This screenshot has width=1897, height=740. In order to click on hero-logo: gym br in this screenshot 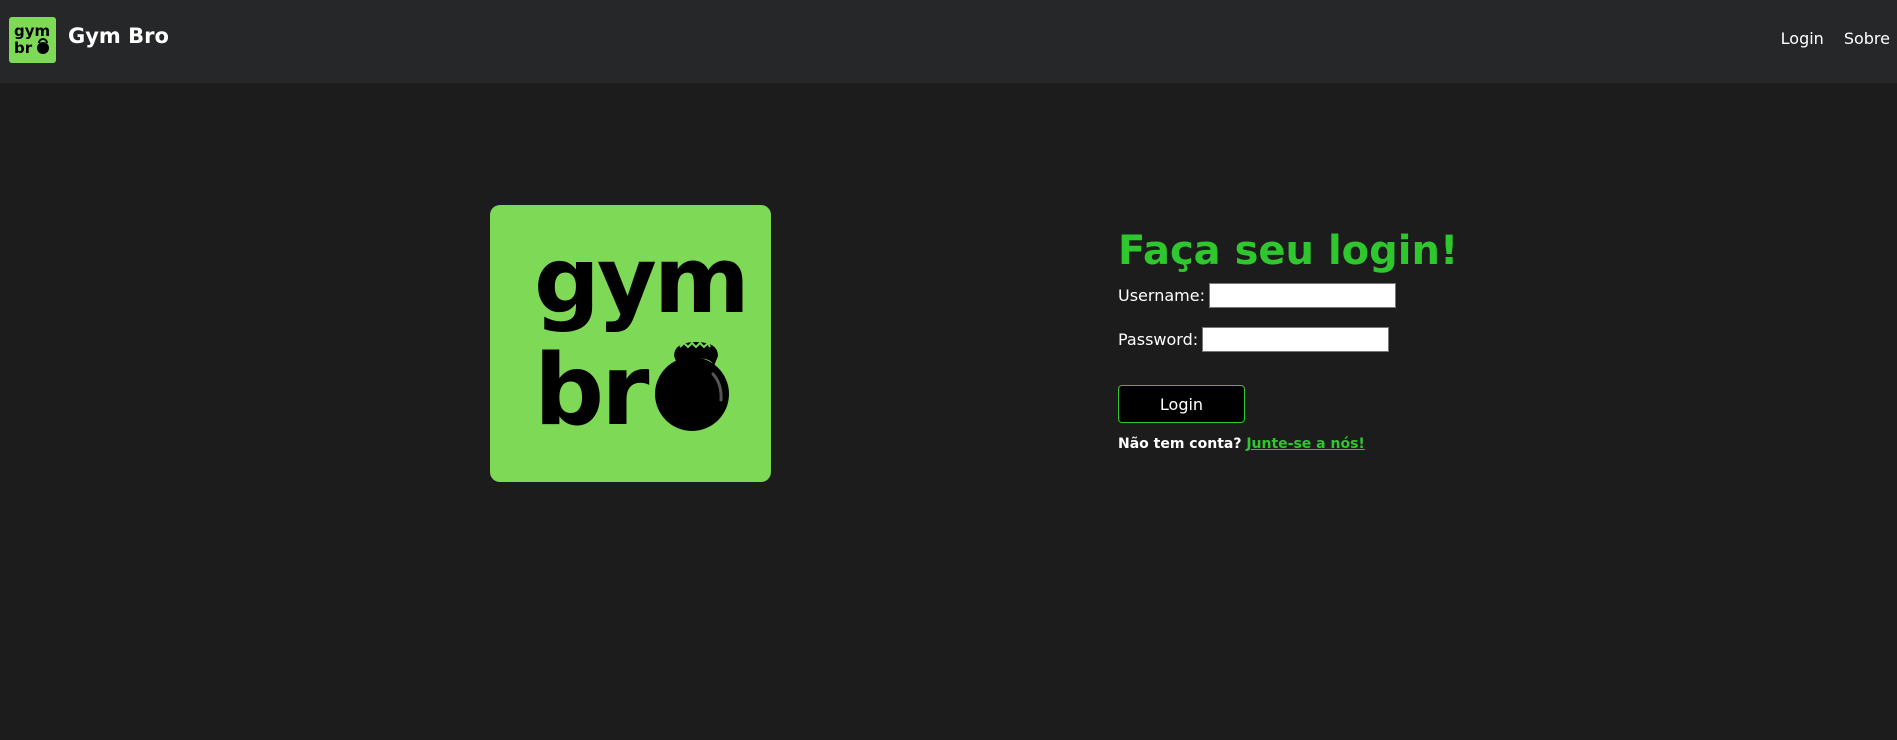, I will do `click(630, 343)`.